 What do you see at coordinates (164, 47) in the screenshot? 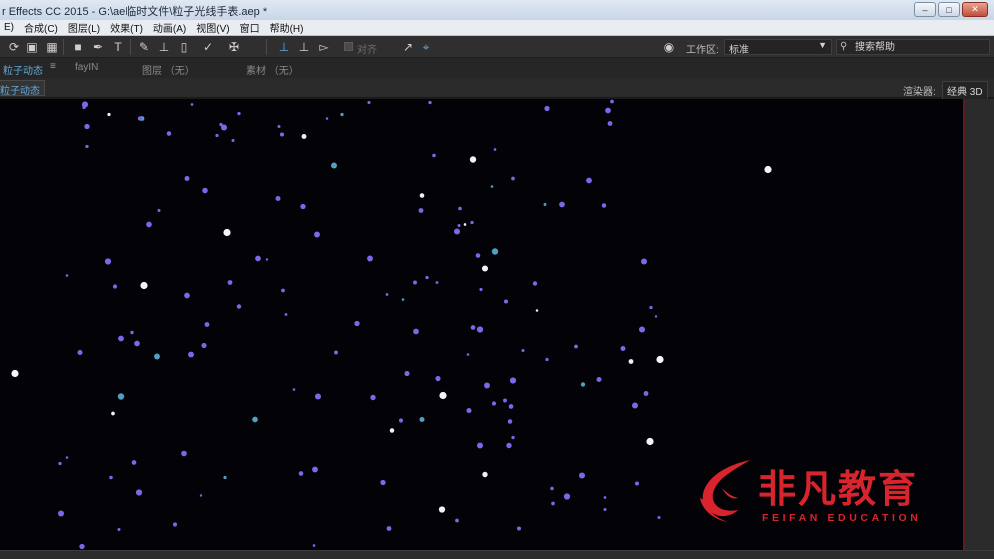
I see `clone-stamp-tool-icon: ⊥` at bounding box center [164, 47].